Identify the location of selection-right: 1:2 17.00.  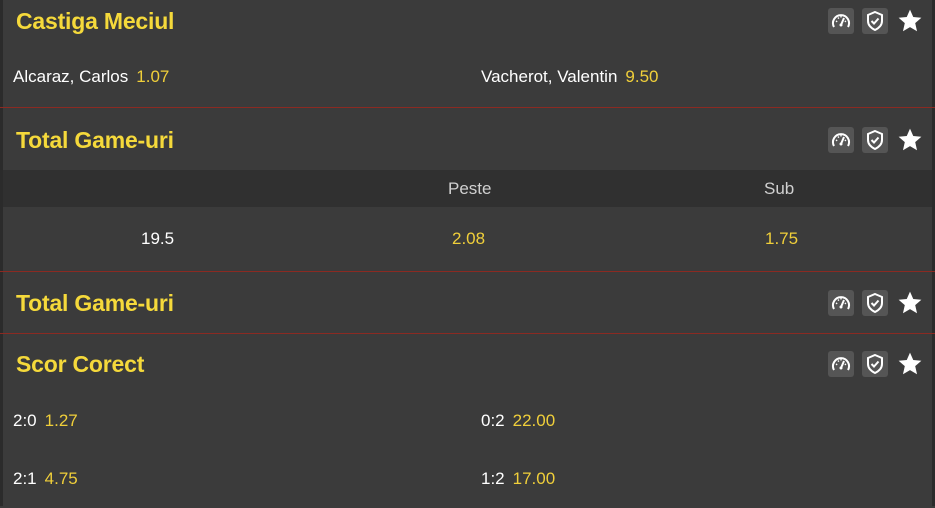
(518, 479).